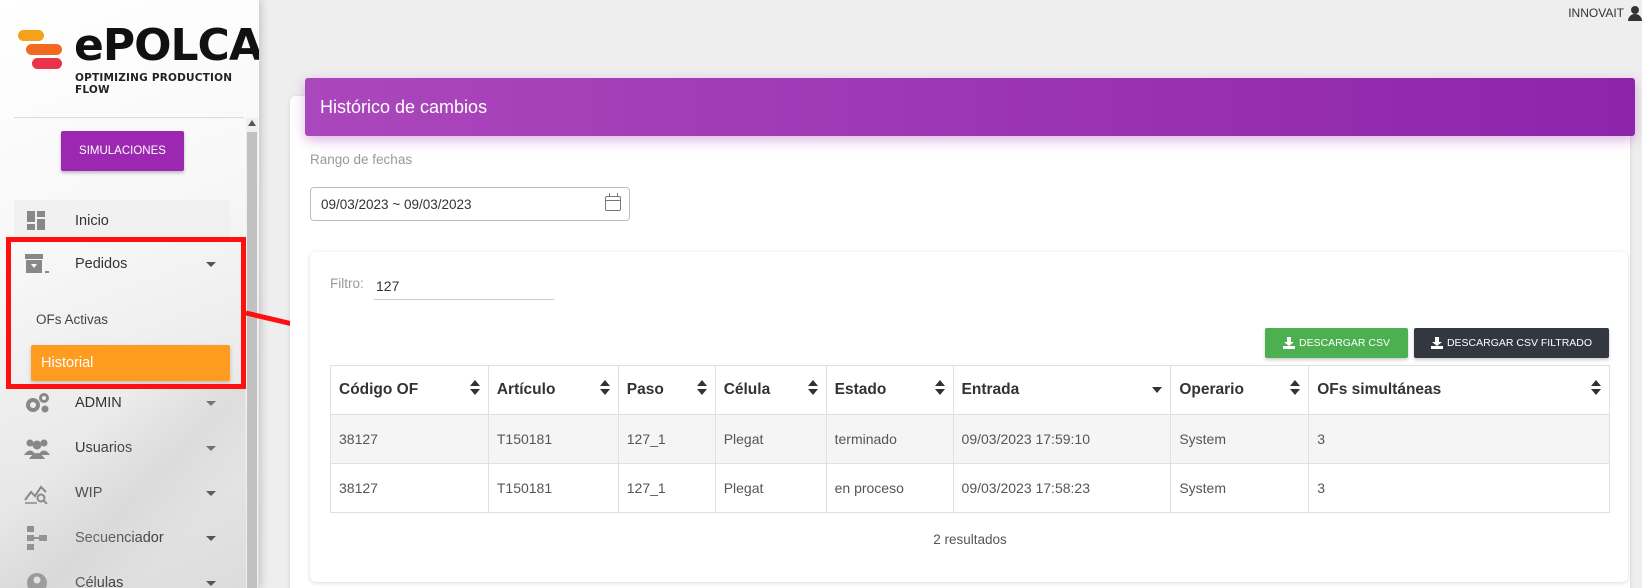 The width and height of the screenshot is (1642, 588). Describe the element at coordinates (666, 390) in the screenshot. I see `column-header-paso: Paso` at that location.